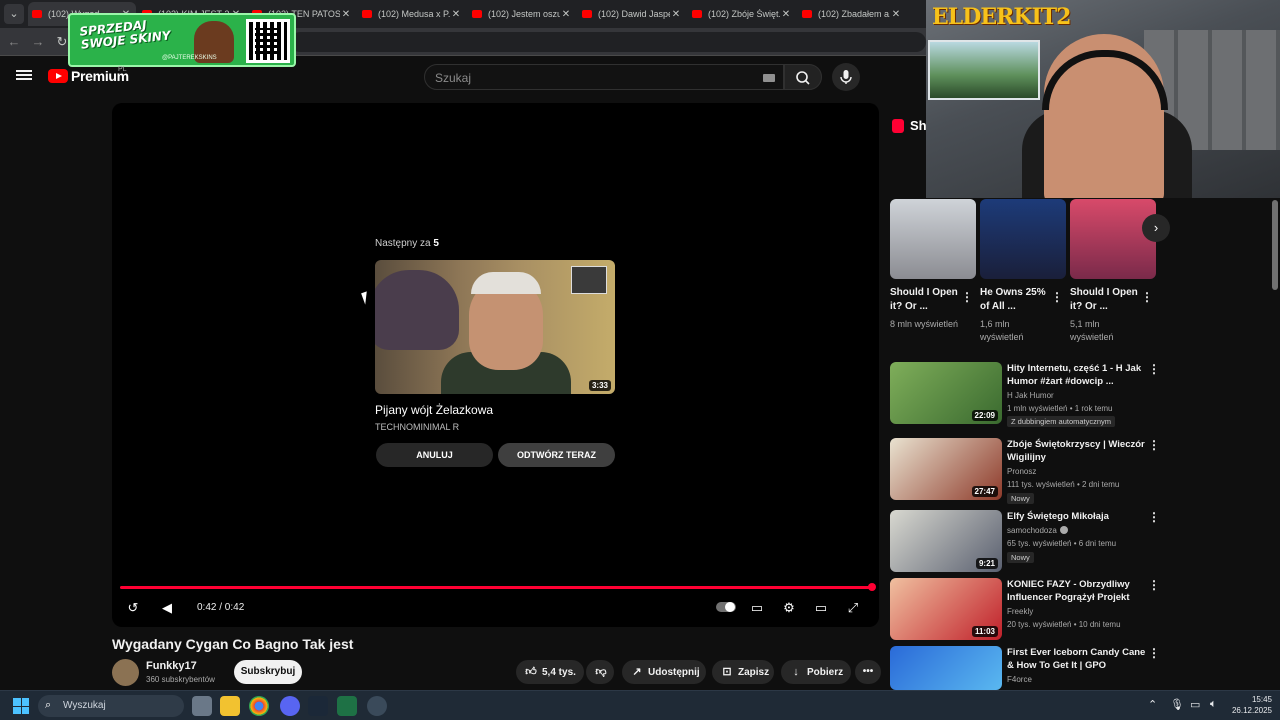  Describe the element at coordinates (664, 672) in the screenshot. I see `share-button: ↗ Udostępnij` at that location.